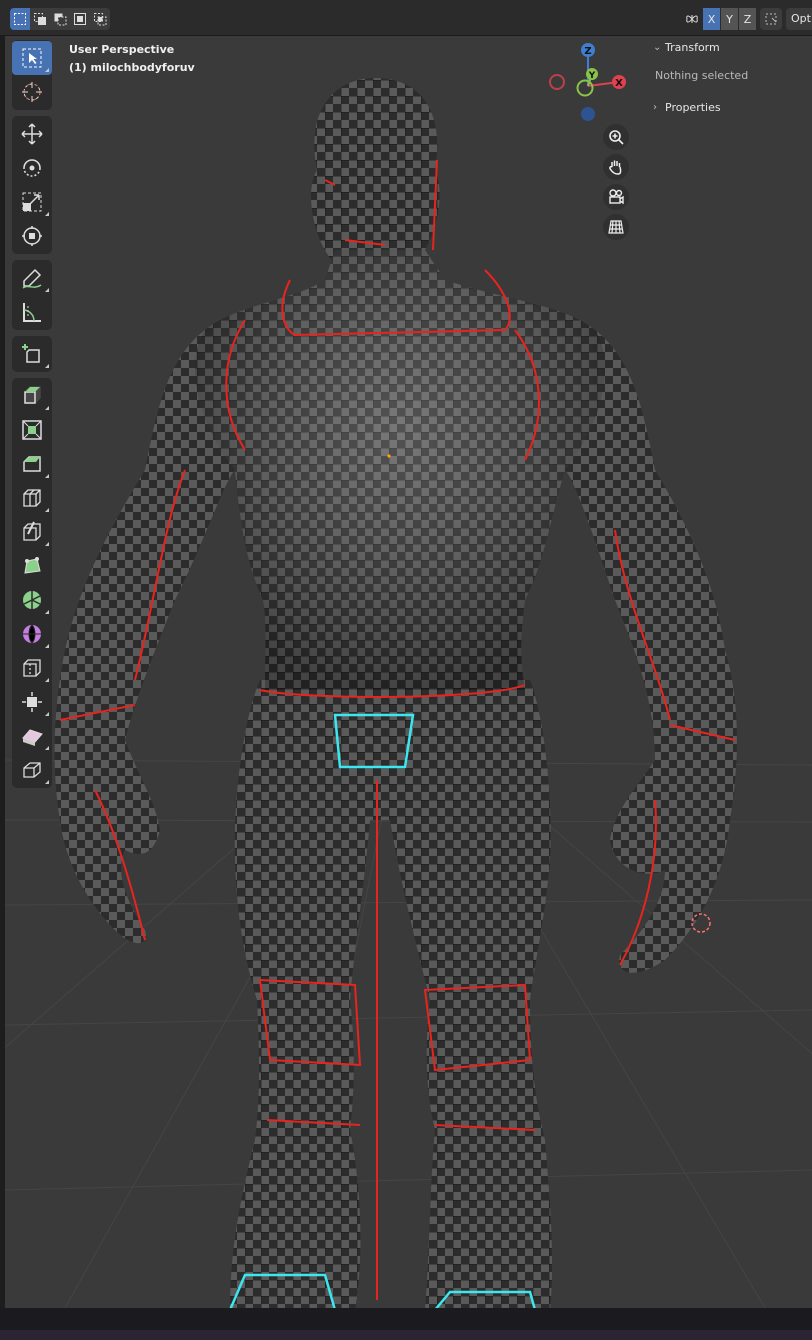  What do you see at coordinates (619, 83) in the screenshot?
I see `gizmo-x-label: X` at bounding box center [619, 83].